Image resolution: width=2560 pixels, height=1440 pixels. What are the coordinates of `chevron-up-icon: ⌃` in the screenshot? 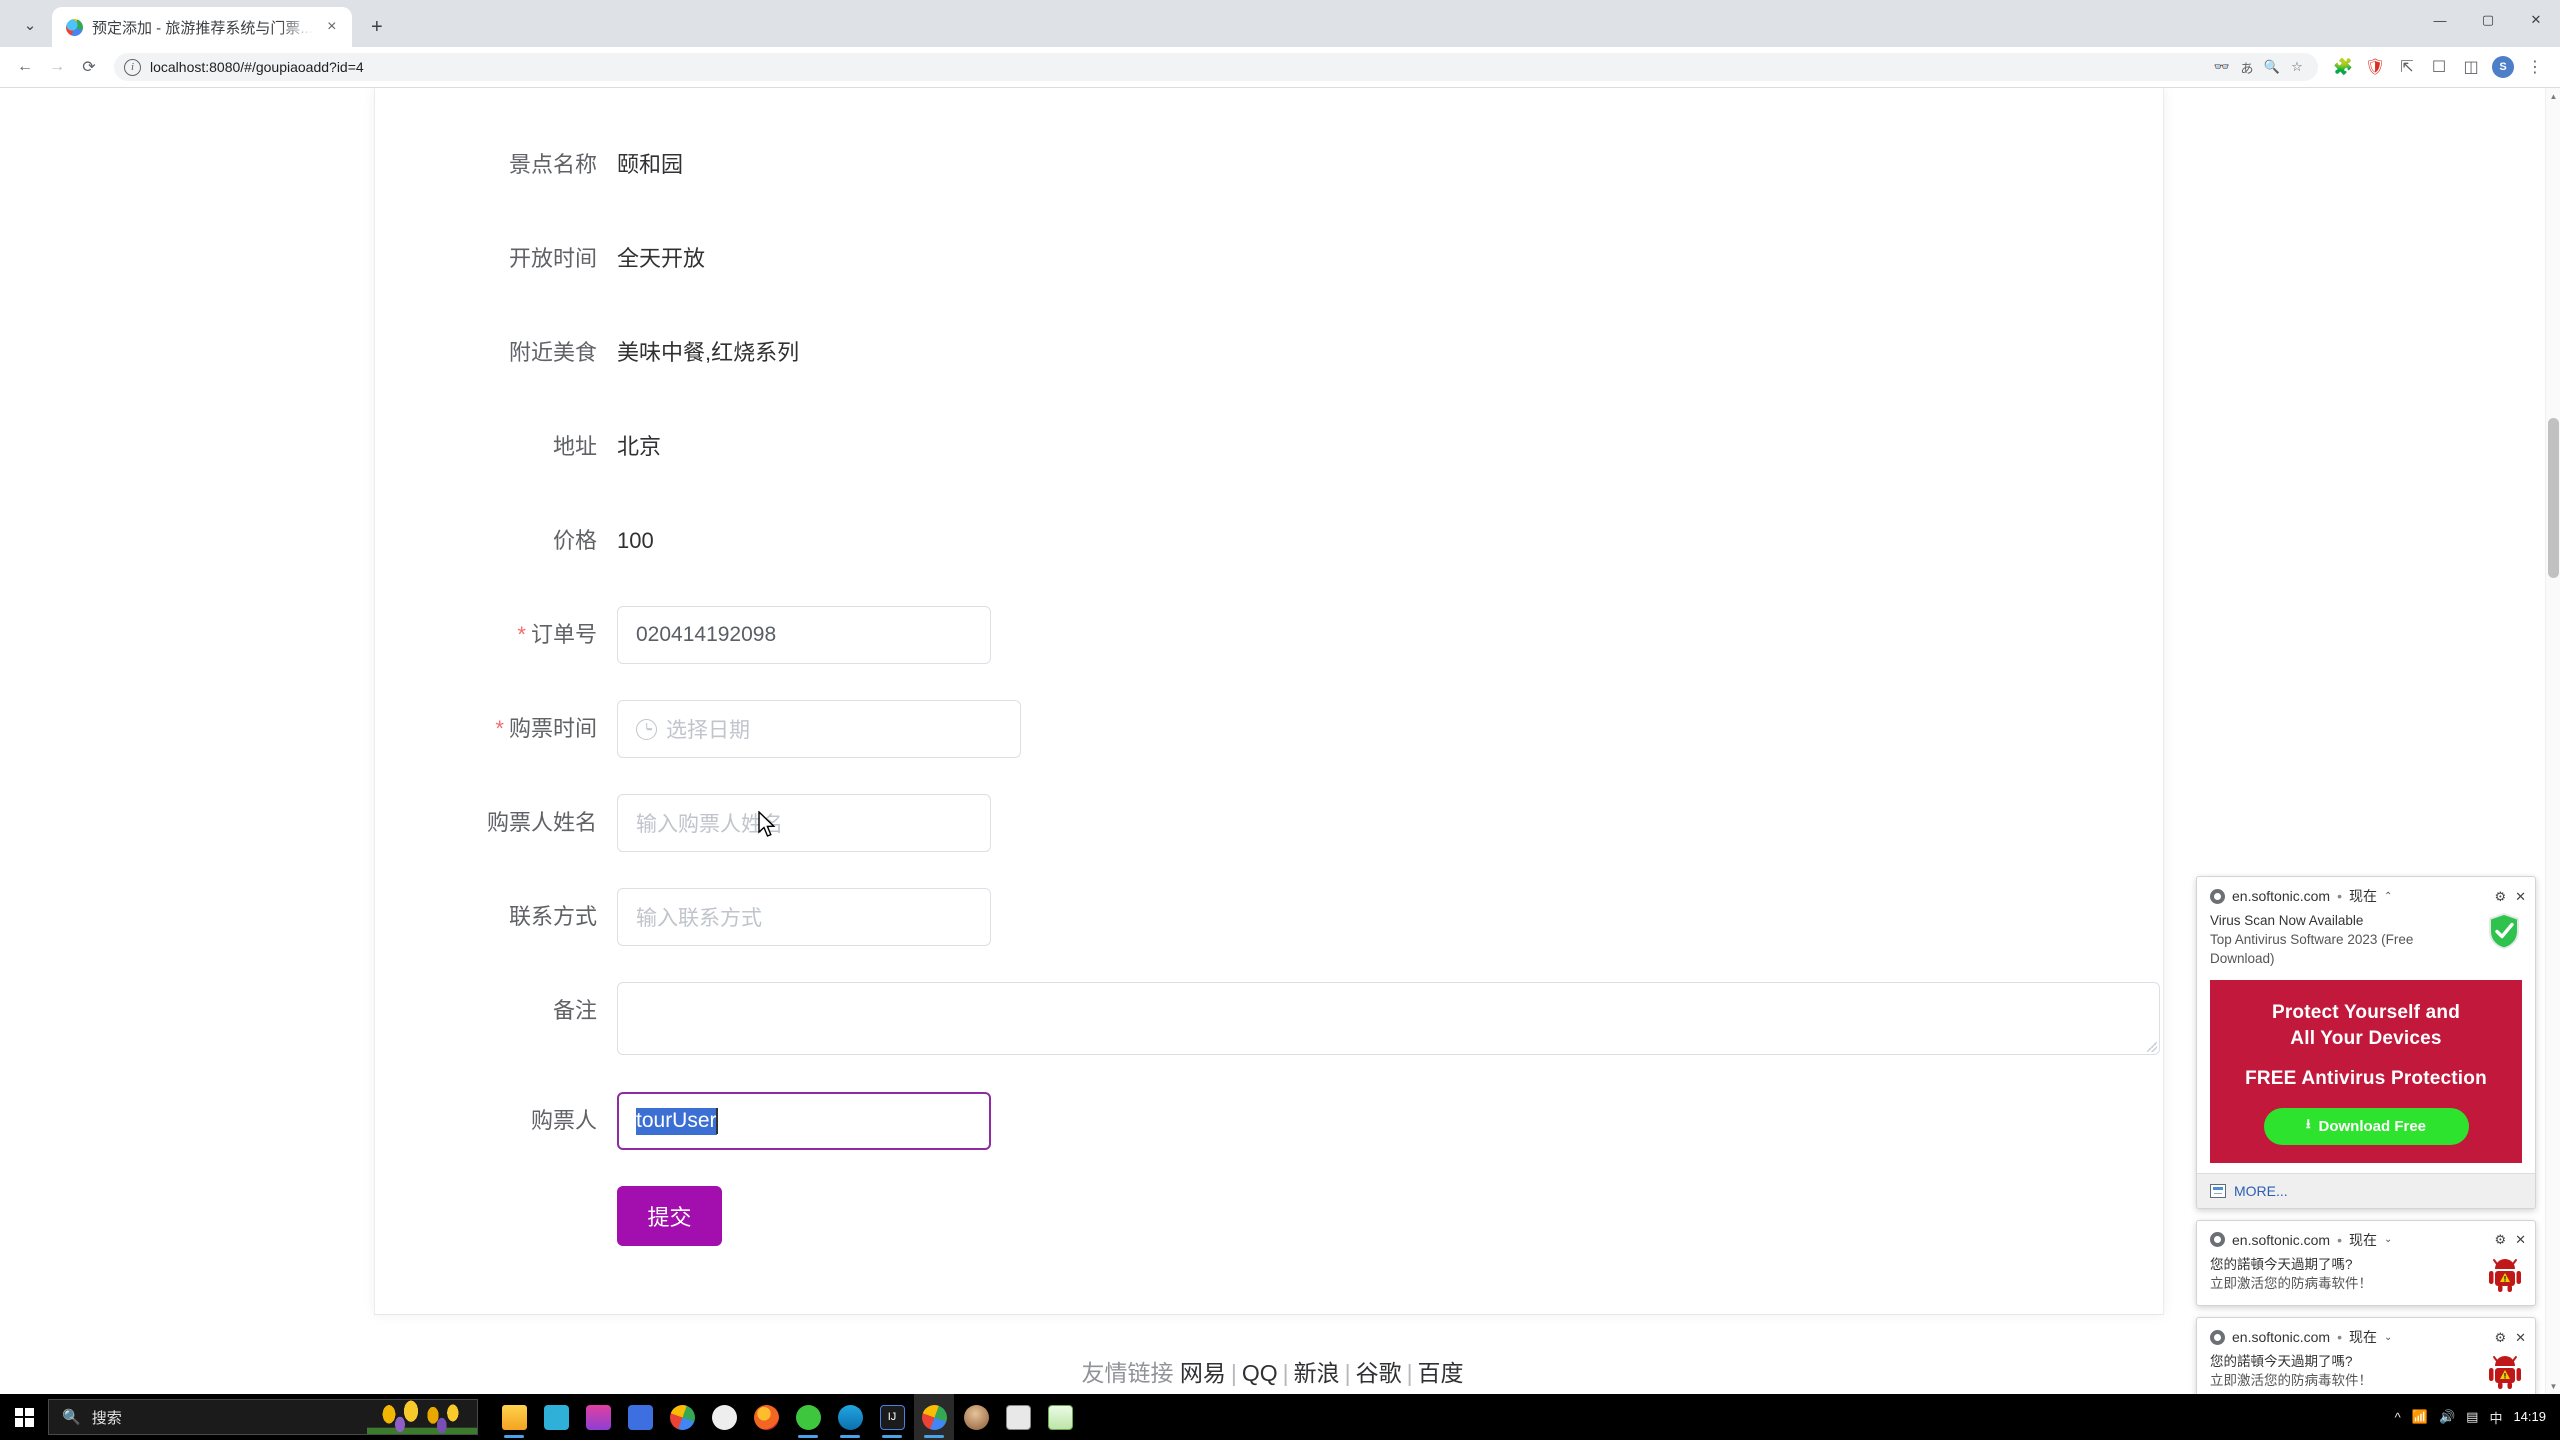 It's located at (2388, 896).